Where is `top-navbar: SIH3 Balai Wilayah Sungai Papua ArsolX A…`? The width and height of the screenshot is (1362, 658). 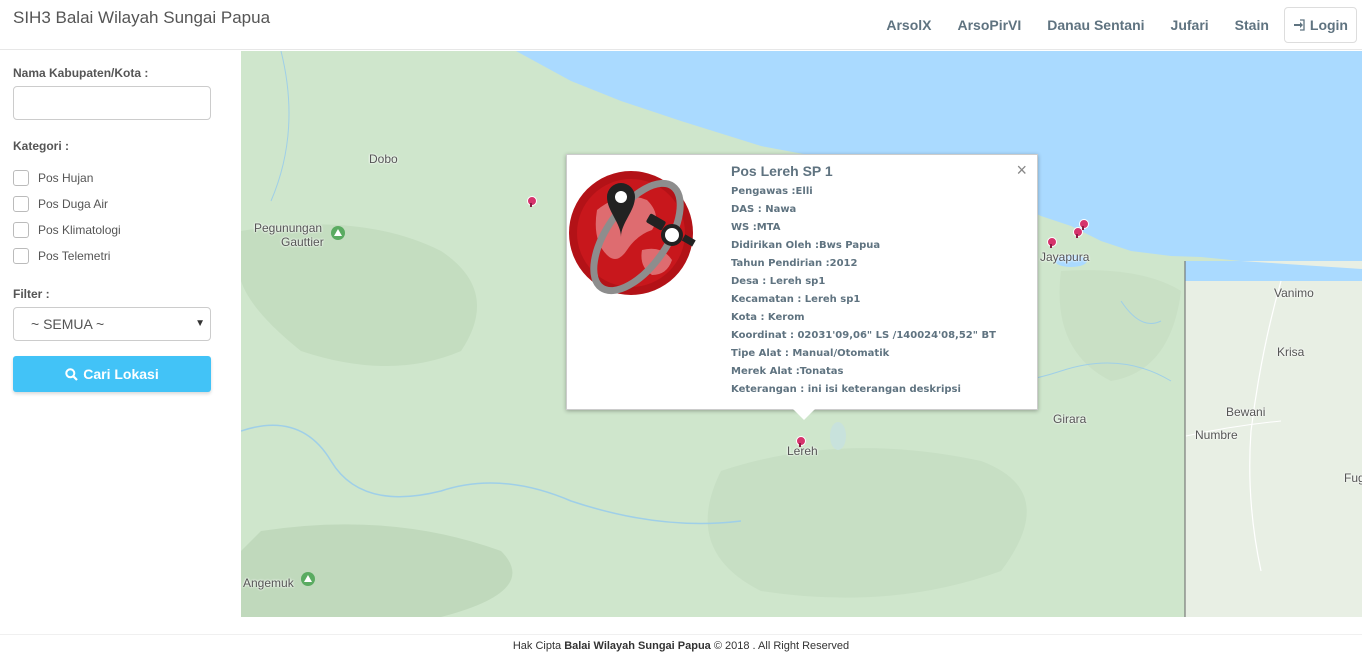
top-navbar: SIH3 Balai Wilayah Sungai Papua ArsolX A… is located at coordinates (681, 25).